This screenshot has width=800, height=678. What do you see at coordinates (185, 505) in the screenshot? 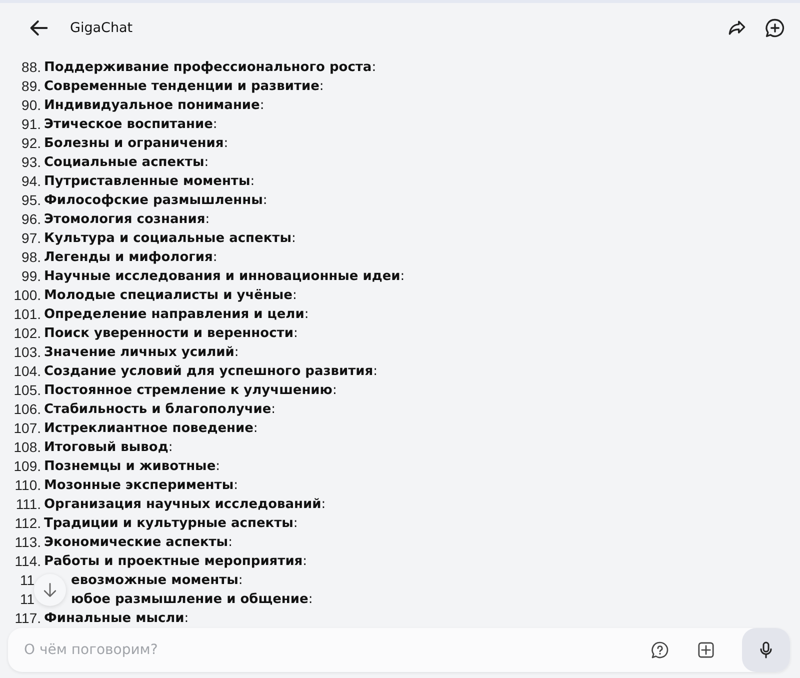
I see `list-item-text: Организация научных исследований:` at bounding box center [185, 505].